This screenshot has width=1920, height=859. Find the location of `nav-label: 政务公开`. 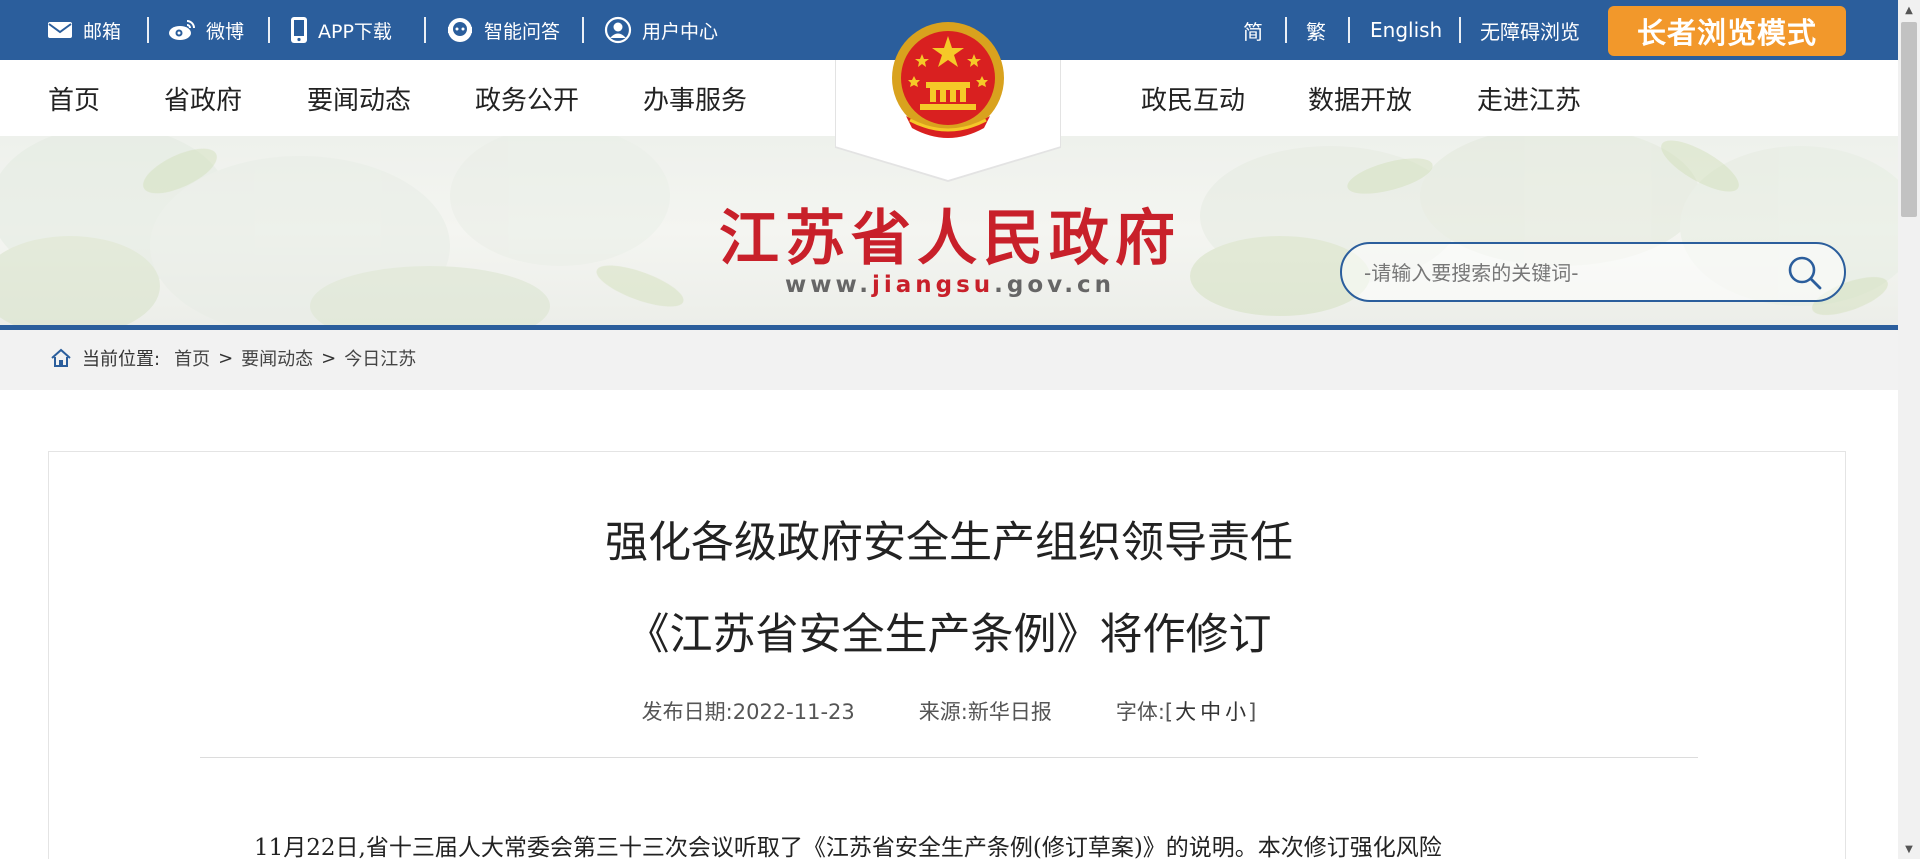

nav-label: 政务公开 is located at coordinates (527, 100).